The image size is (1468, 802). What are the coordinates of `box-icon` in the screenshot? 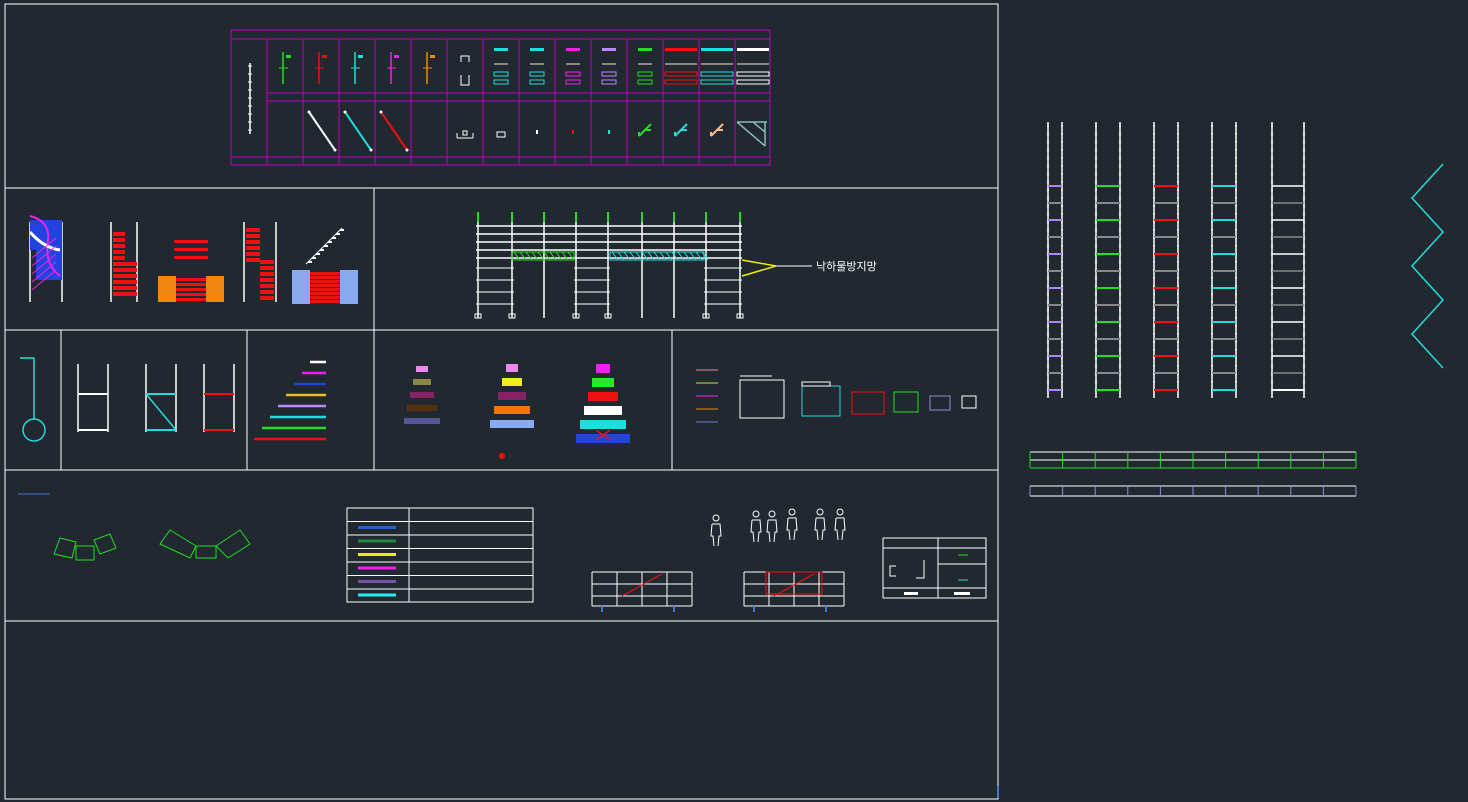 It's located at (501, 134).